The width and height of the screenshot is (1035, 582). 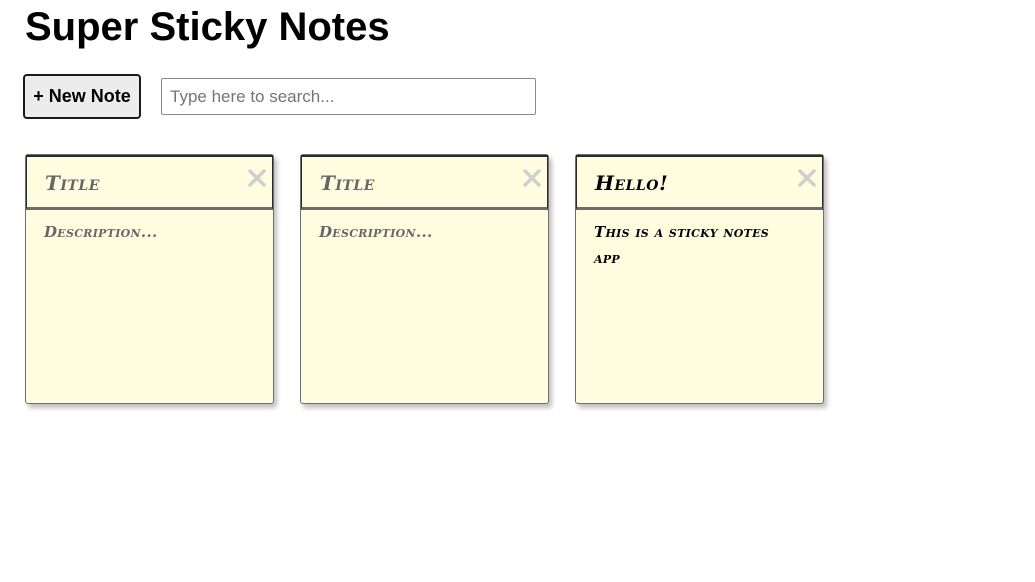 I want to click on sticky-note: Hello! This is a sticky notes app, so click(x=699, y=279).